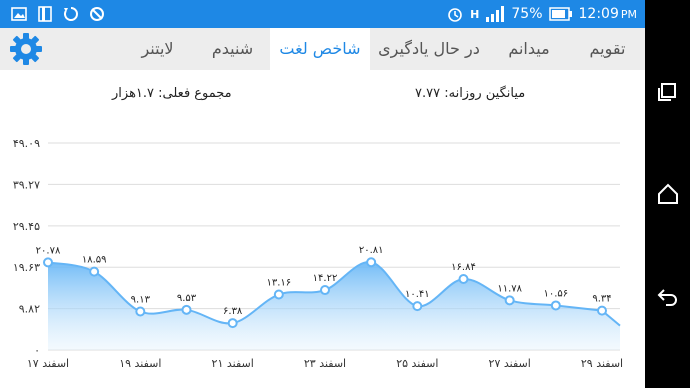  I want to click on x-tick-label: ۲۳ اسفند, so click(325, 363).